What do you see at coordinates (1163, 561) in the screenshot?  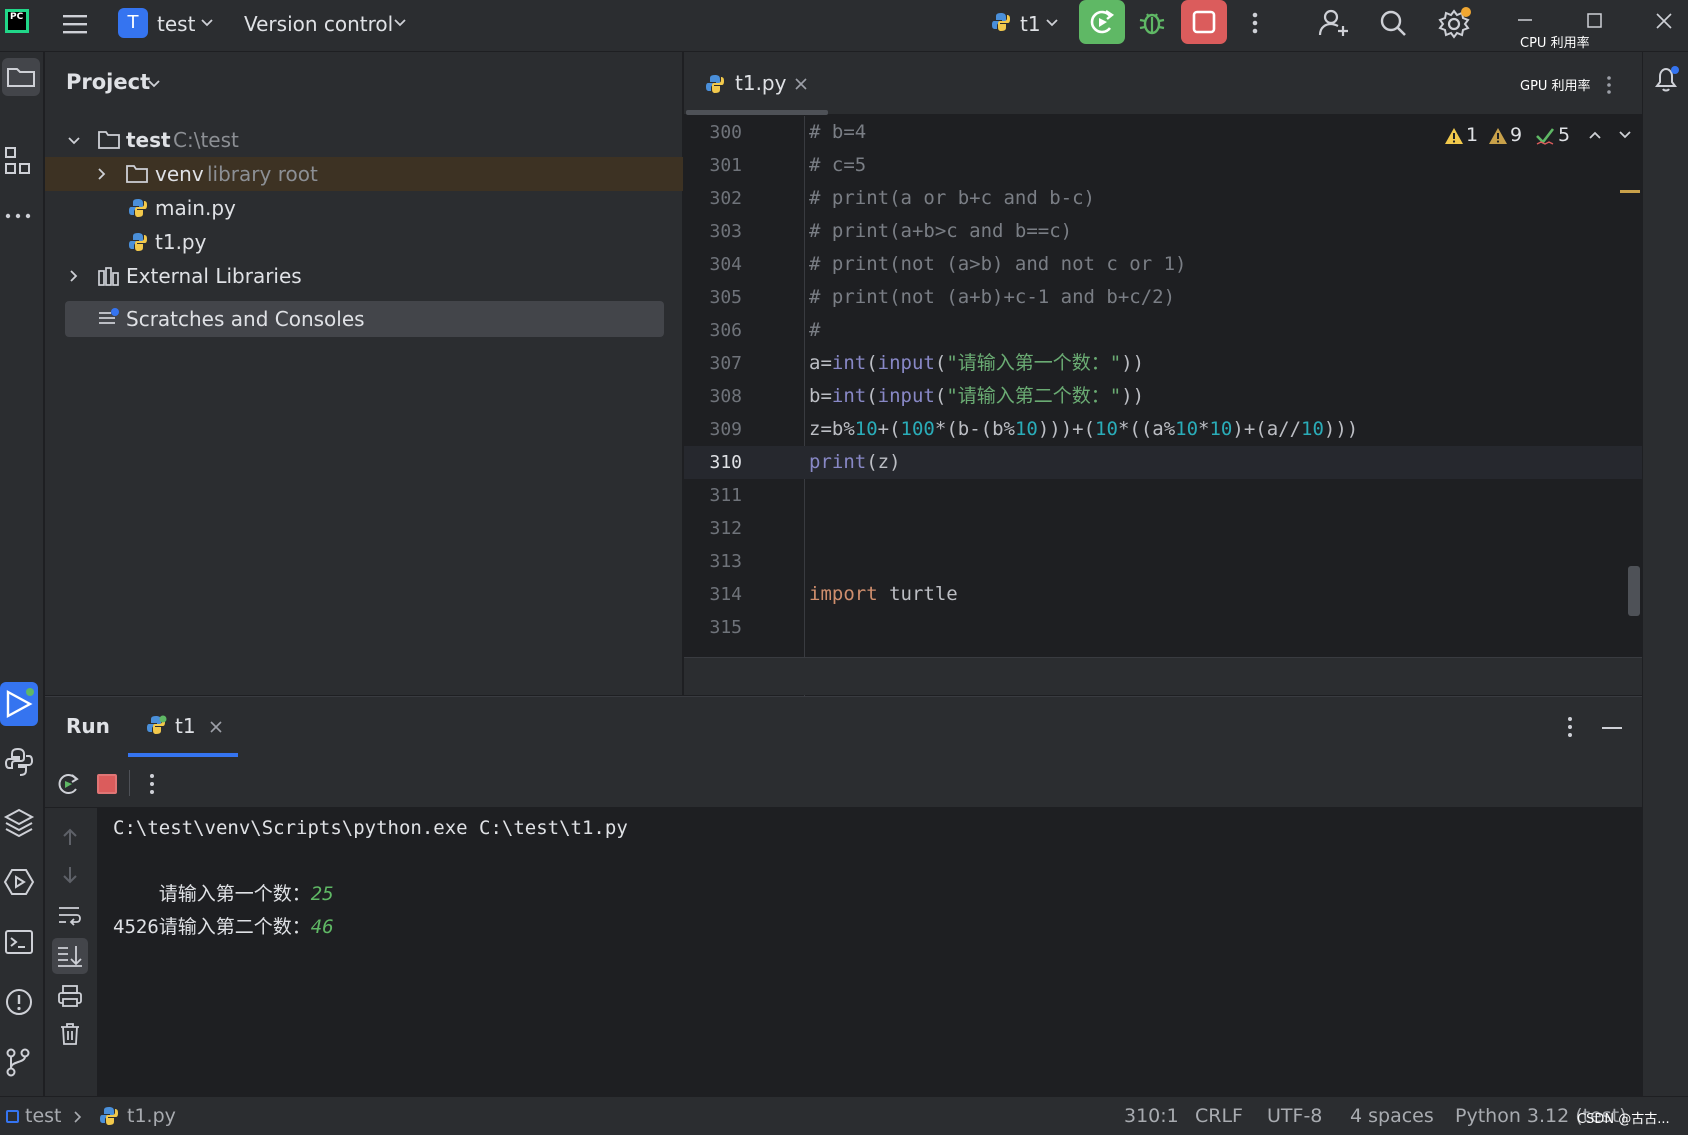 I see `code-line: 313` at bounding box center [1163, 561].